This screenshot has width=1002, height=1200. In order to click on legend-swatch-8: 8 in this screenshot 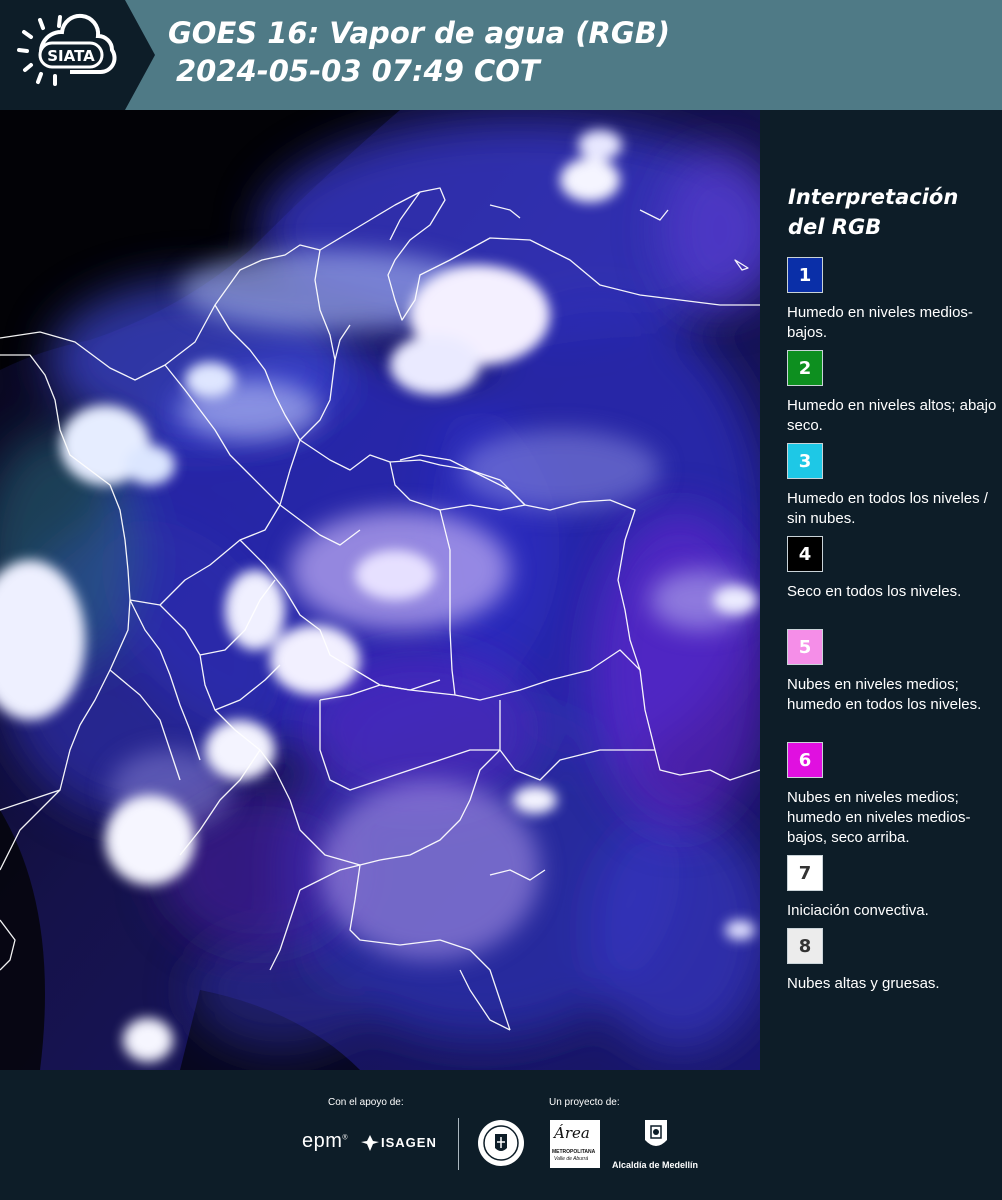, I will do `click(805, 946)`.